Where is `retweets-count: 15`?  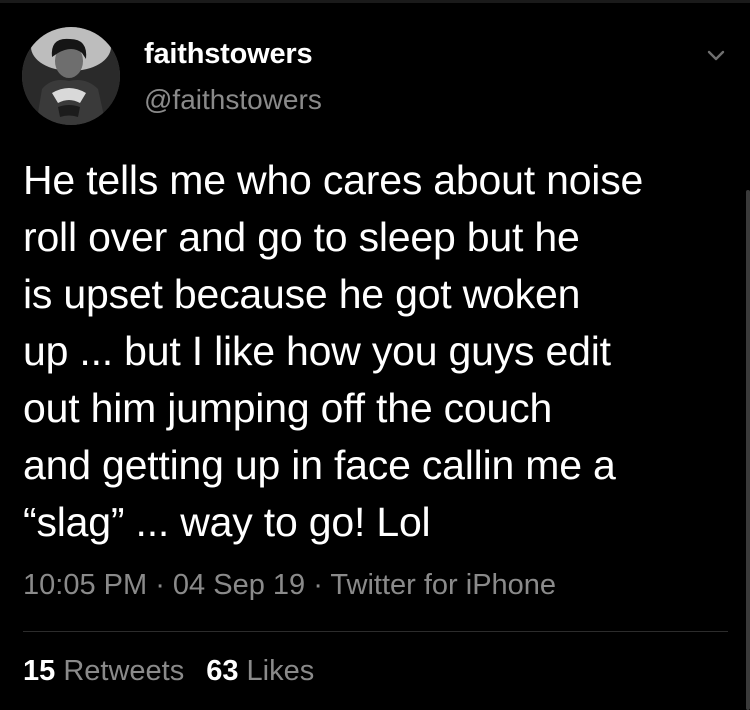 retweets-count: 15 is located at coordinates (39, 671).